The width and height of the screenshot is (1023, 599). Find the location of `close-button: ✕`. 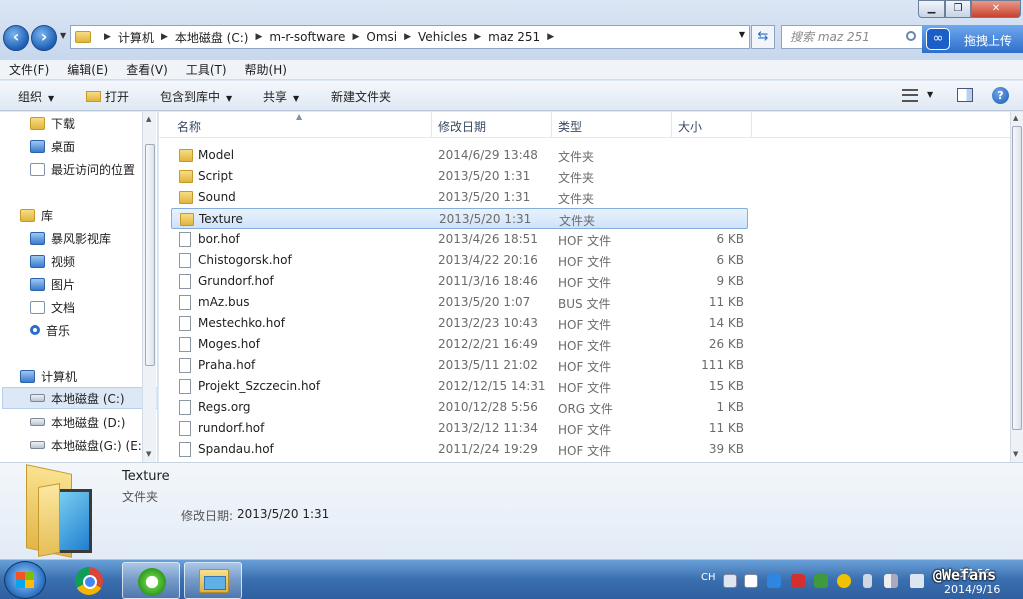

close-button: ✕ is located at coordinates (996, 9).